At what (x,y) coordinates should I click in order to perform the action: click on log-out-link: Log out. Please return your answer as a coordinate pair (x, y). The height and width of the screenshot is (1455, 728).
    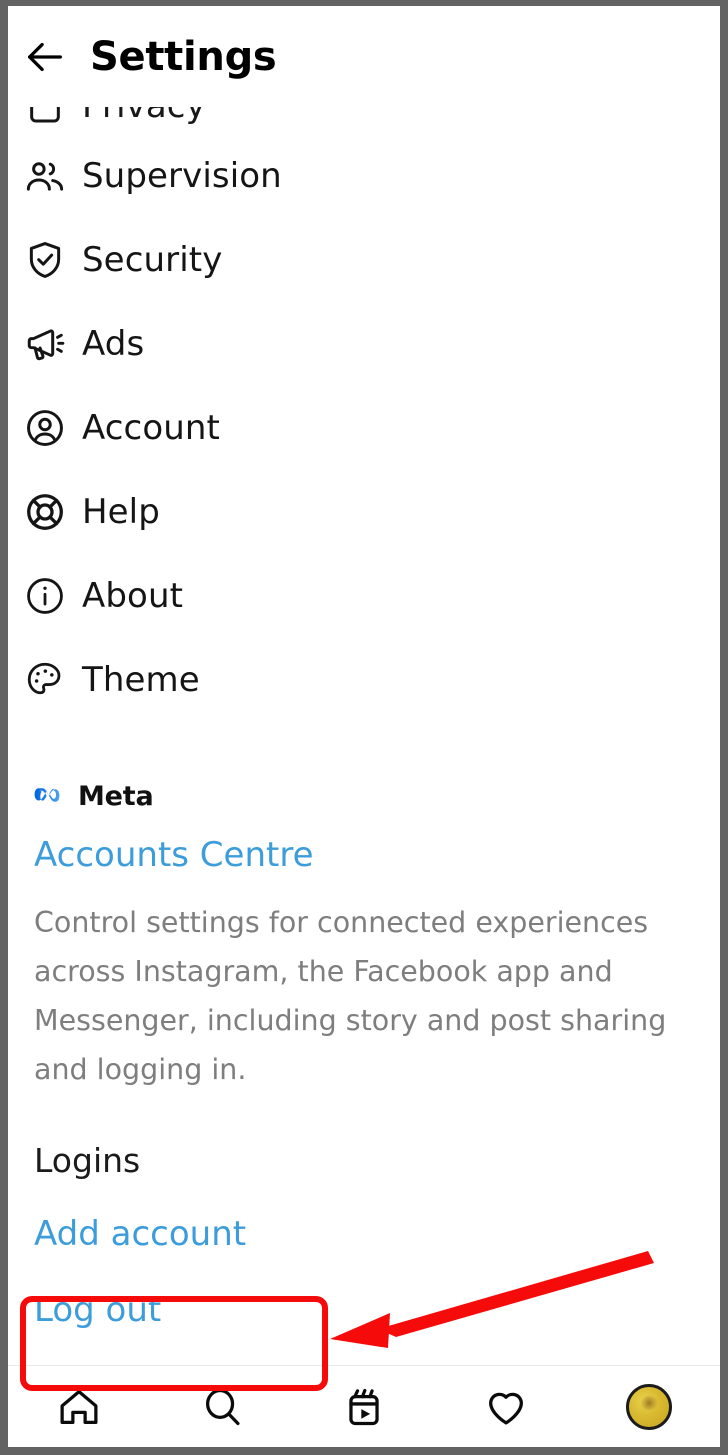
    Looking at the image, I should click on (97, 1310).